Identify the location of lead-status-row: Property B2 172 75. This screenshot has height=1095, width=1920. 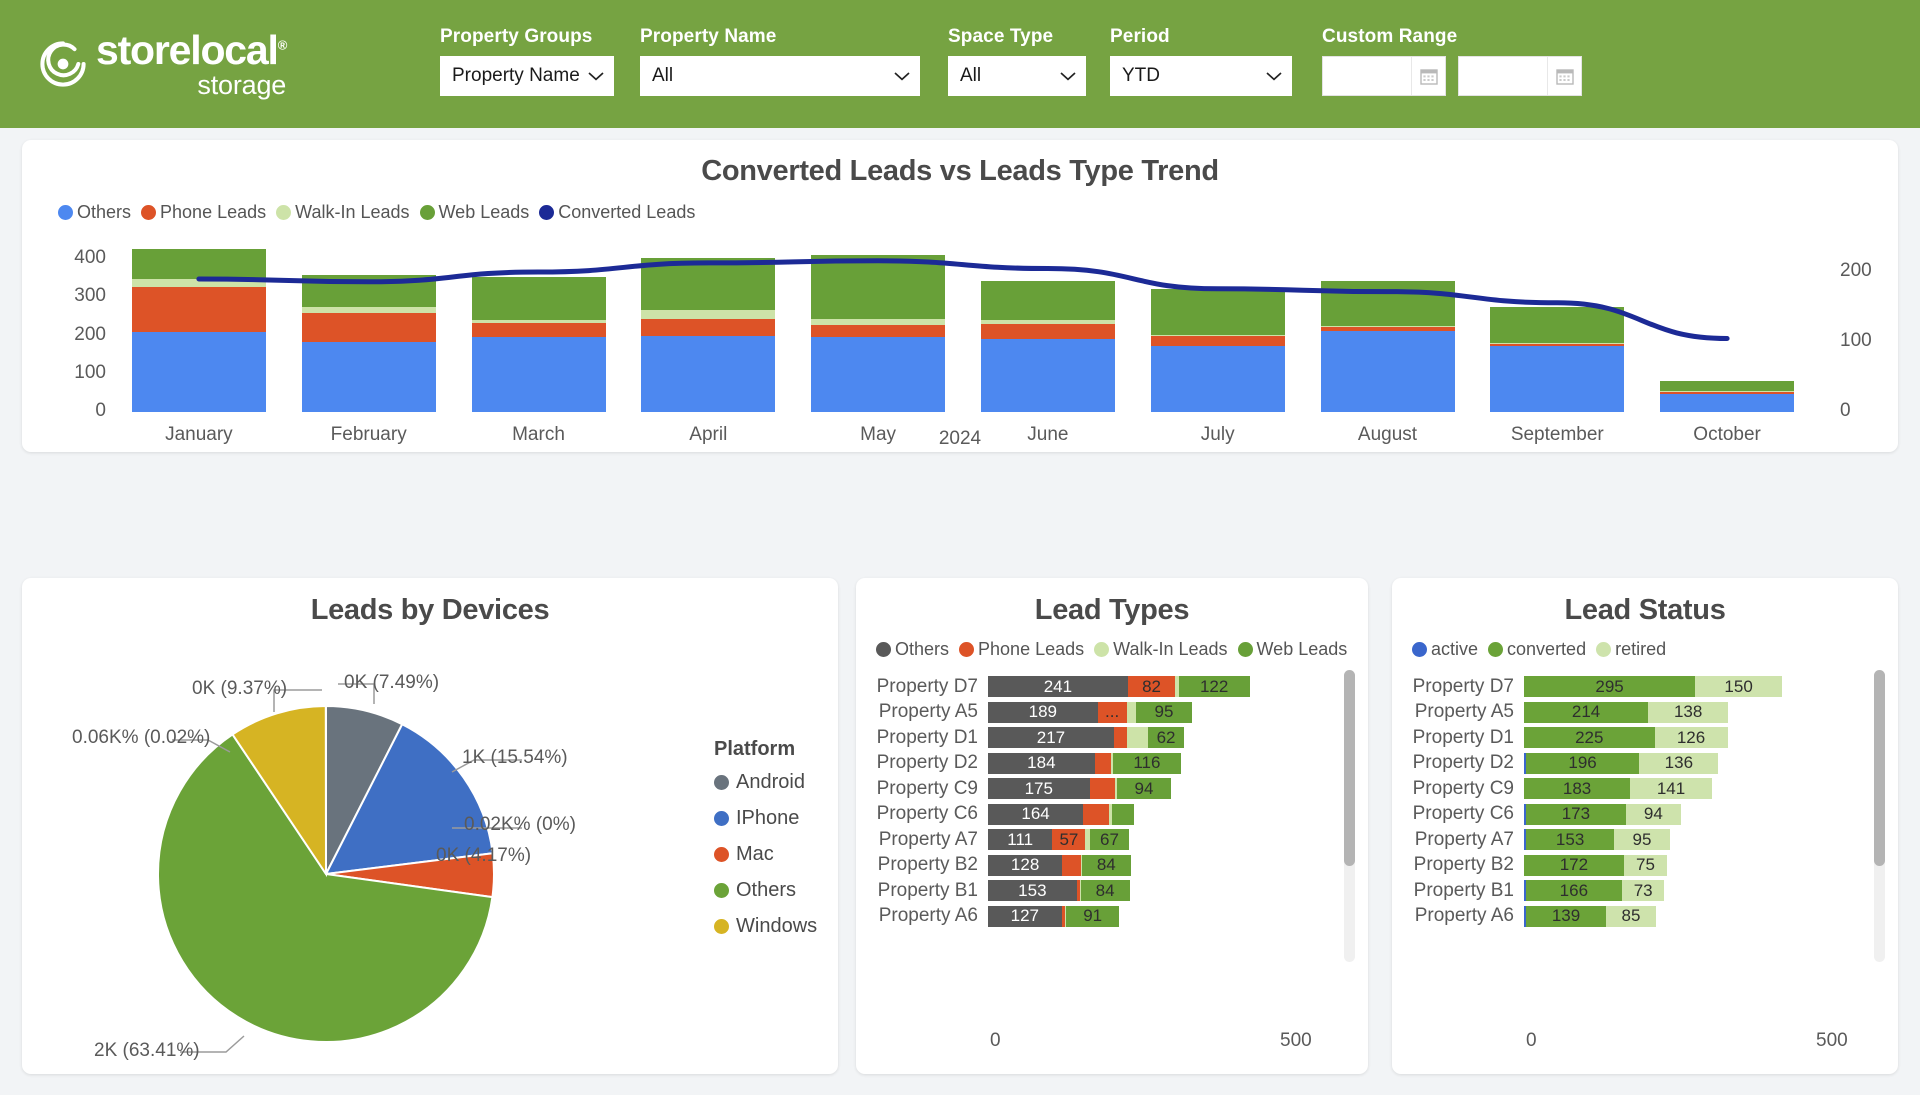
(1645, 866).